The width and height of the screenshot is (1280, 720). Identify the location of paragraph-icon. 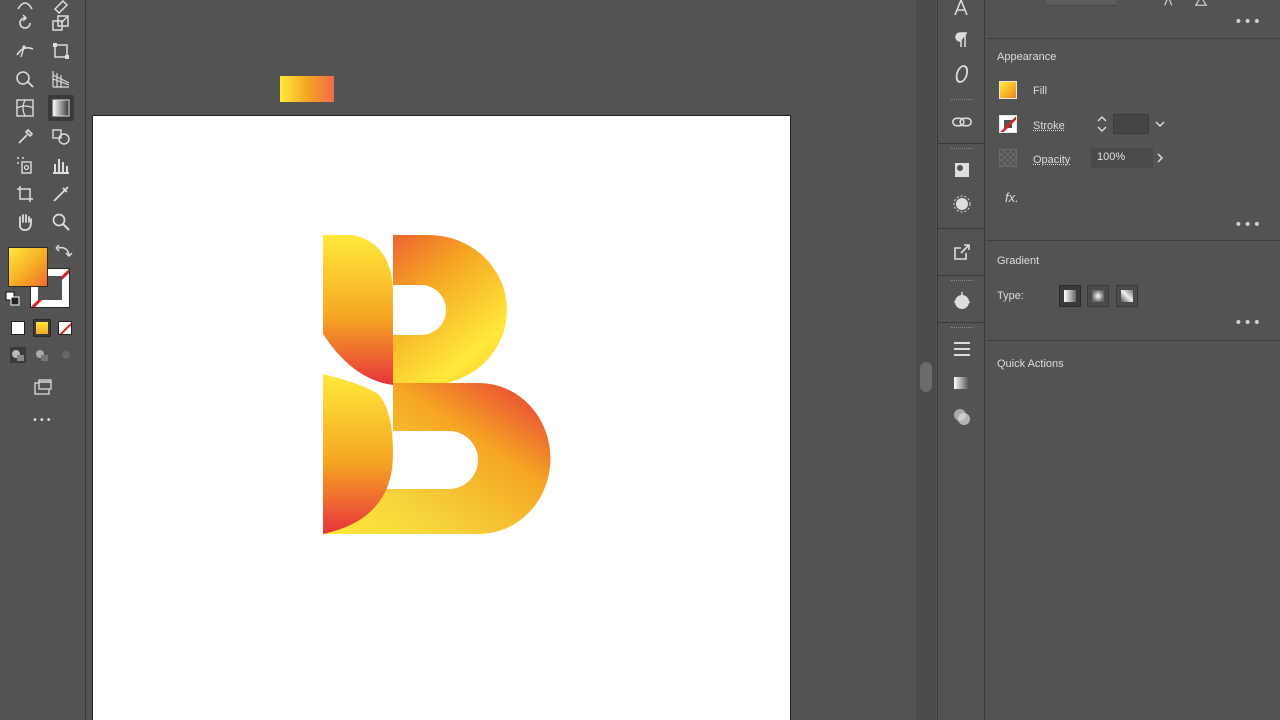
(962, 40).